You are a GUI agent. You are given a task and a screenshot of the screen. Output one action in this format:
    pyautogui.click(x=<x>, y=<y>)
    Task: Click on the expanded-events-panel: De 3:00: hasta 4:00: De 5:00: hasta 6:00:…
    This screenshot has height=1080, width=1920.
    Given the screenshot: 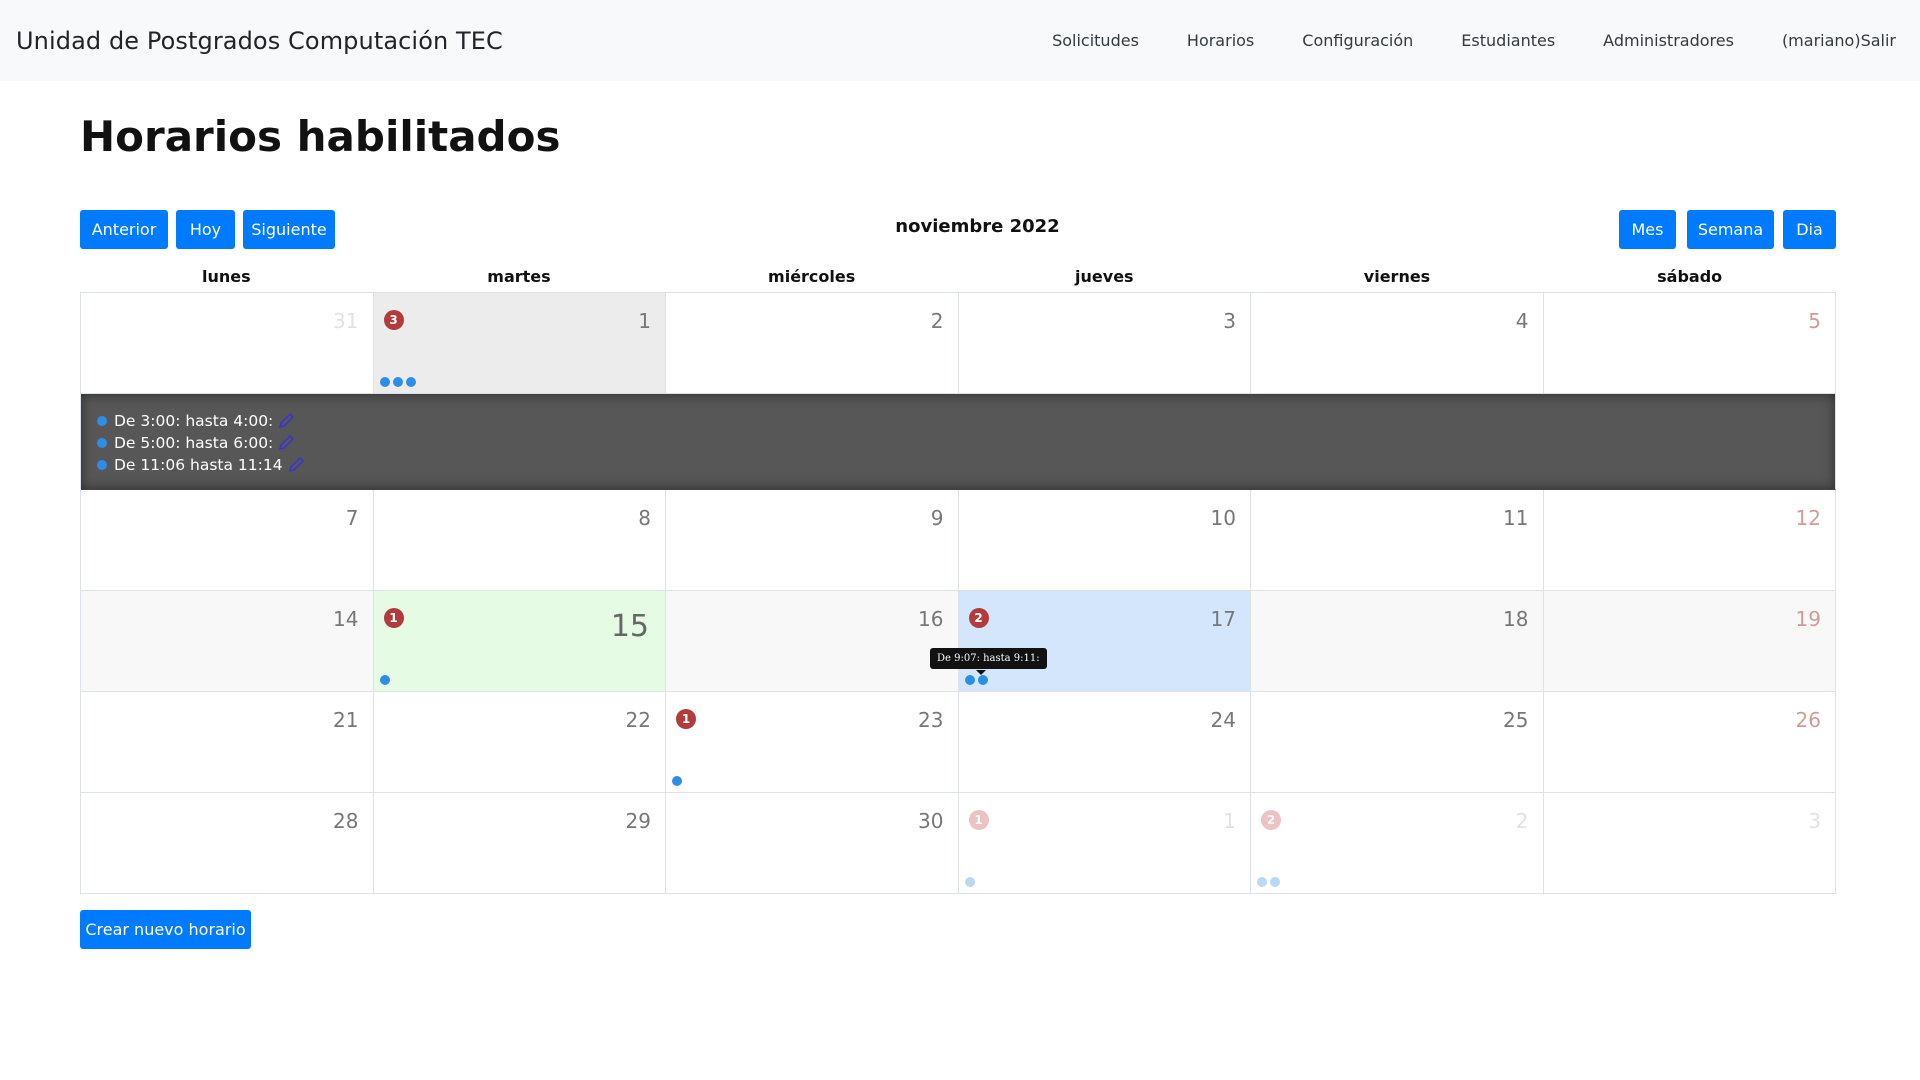 What is the action you would take?
    pyautogui.click(x=958, y=442)
    